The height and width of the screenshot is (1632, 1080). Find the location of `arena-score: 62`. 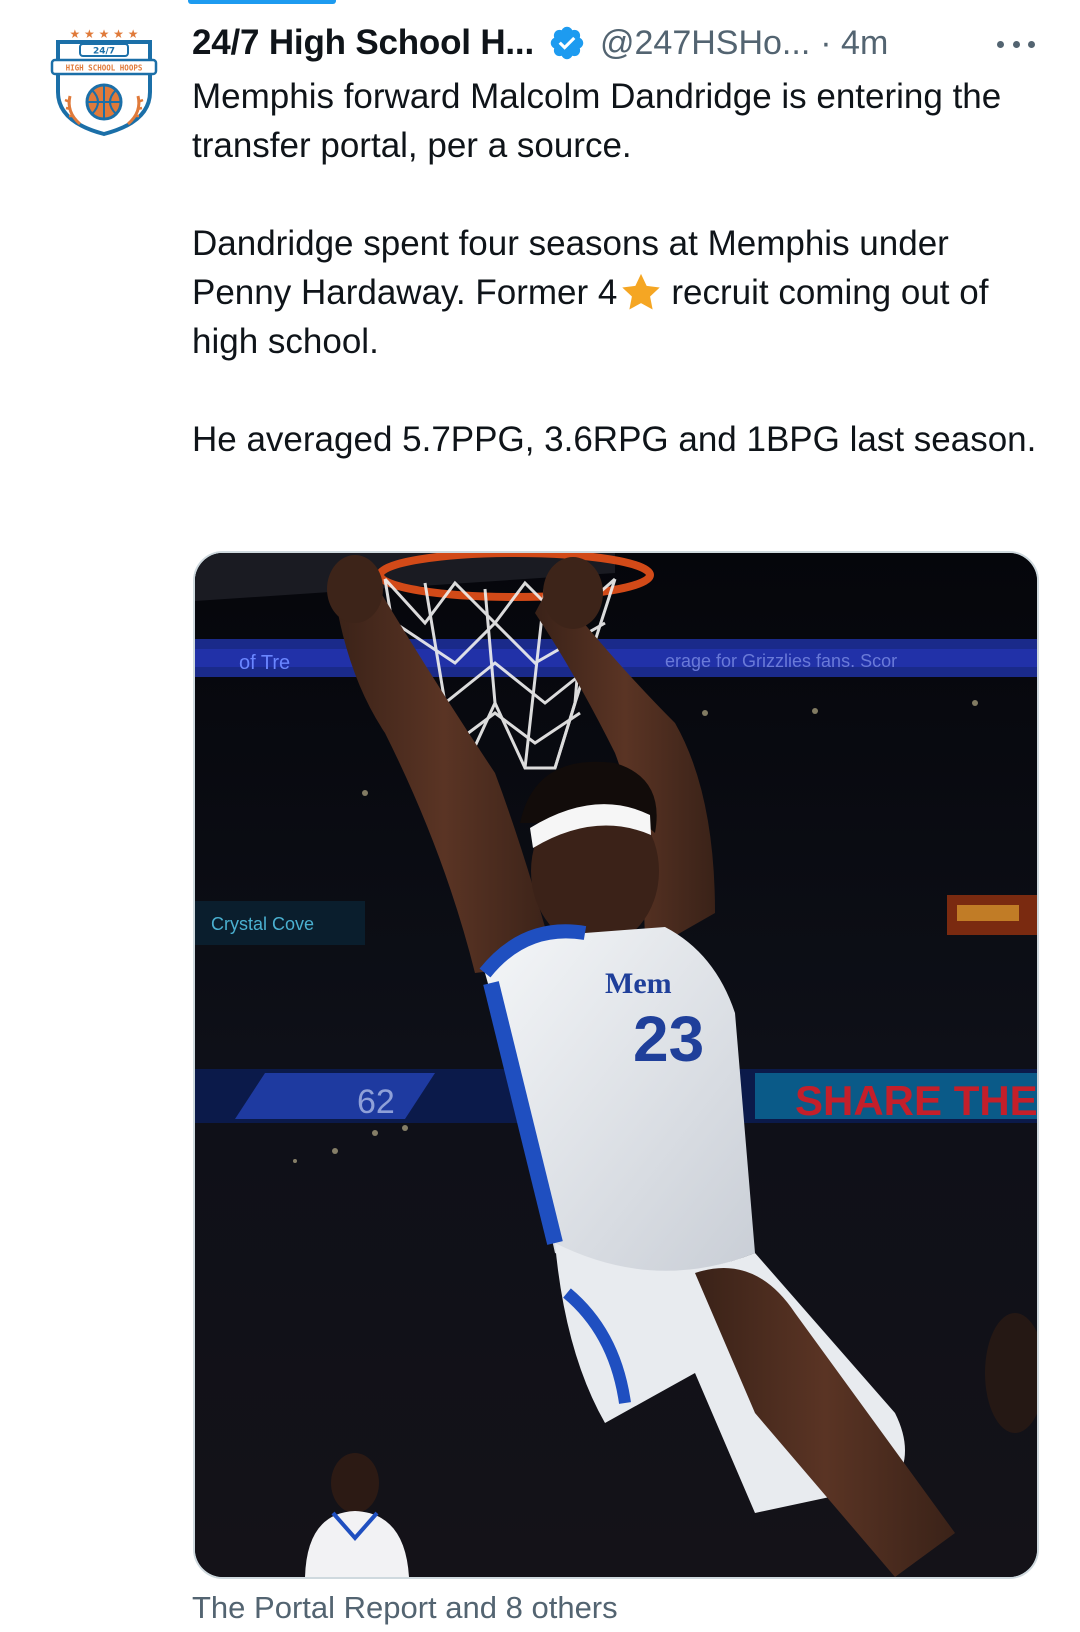

arena-score: 62 is located at coordinates (376, 1102).